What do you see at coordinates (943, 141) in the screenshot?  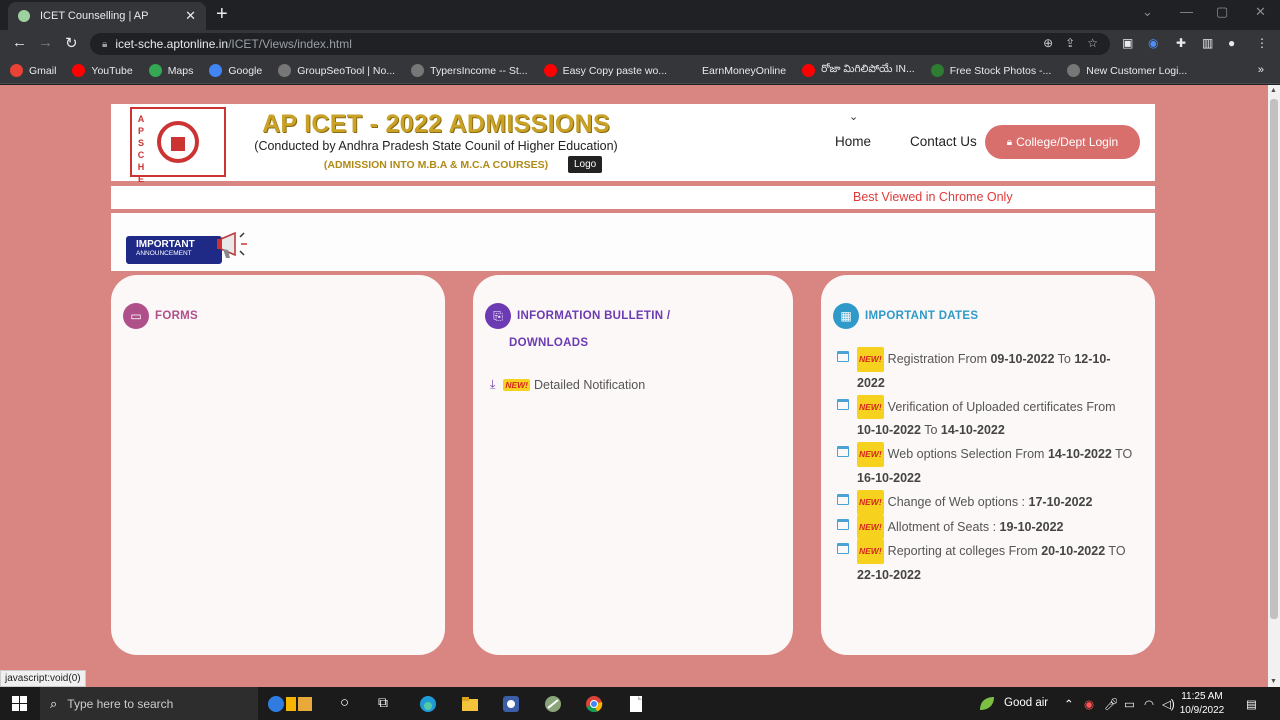 I see `nav-contact-link: Contact Us` at bounding box center [943, 141].